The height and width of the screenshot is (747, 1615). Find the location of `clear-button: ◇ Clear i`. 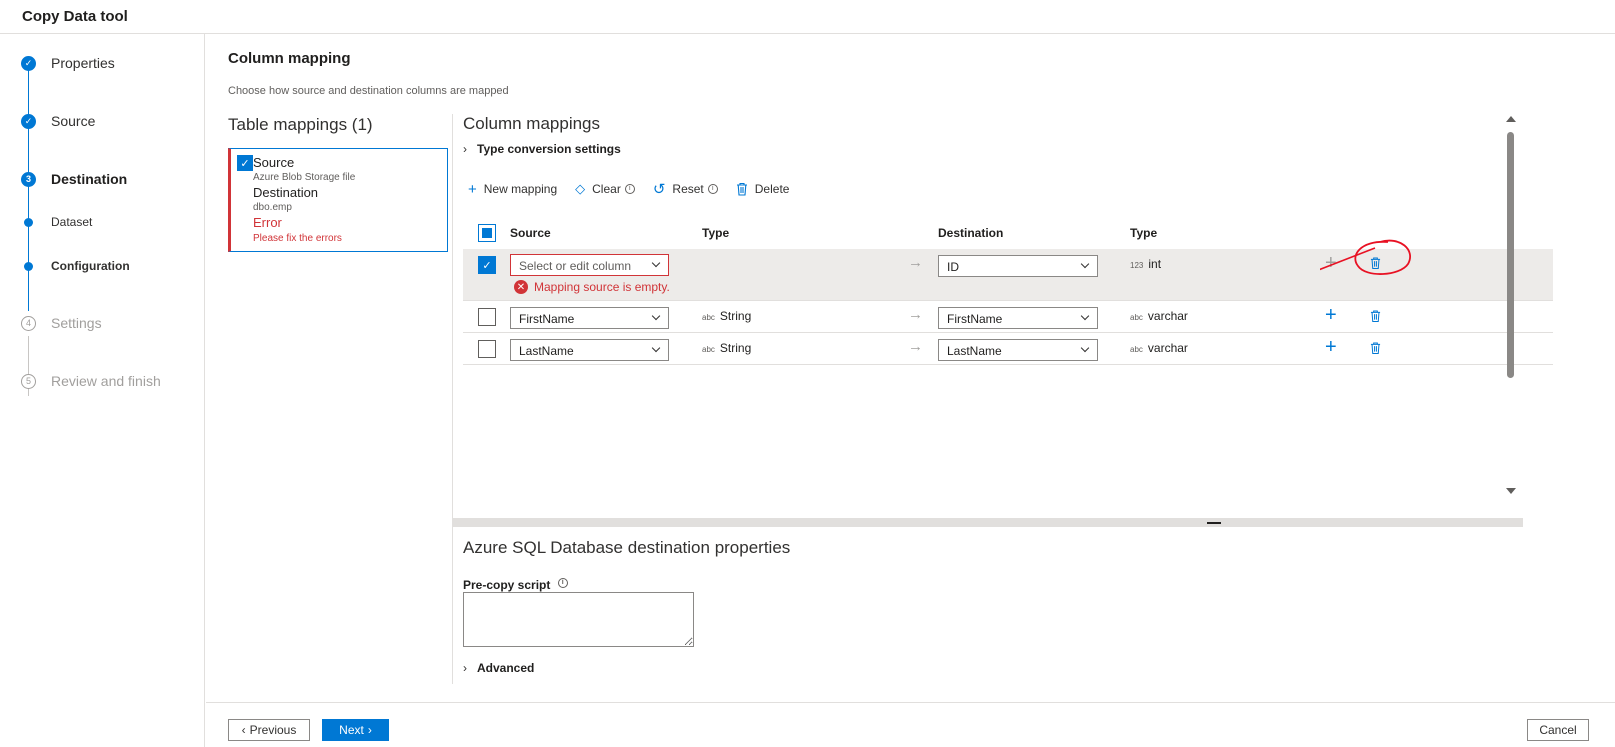

clear-button: ◇ Clear i is located at coordinates (605, 189).